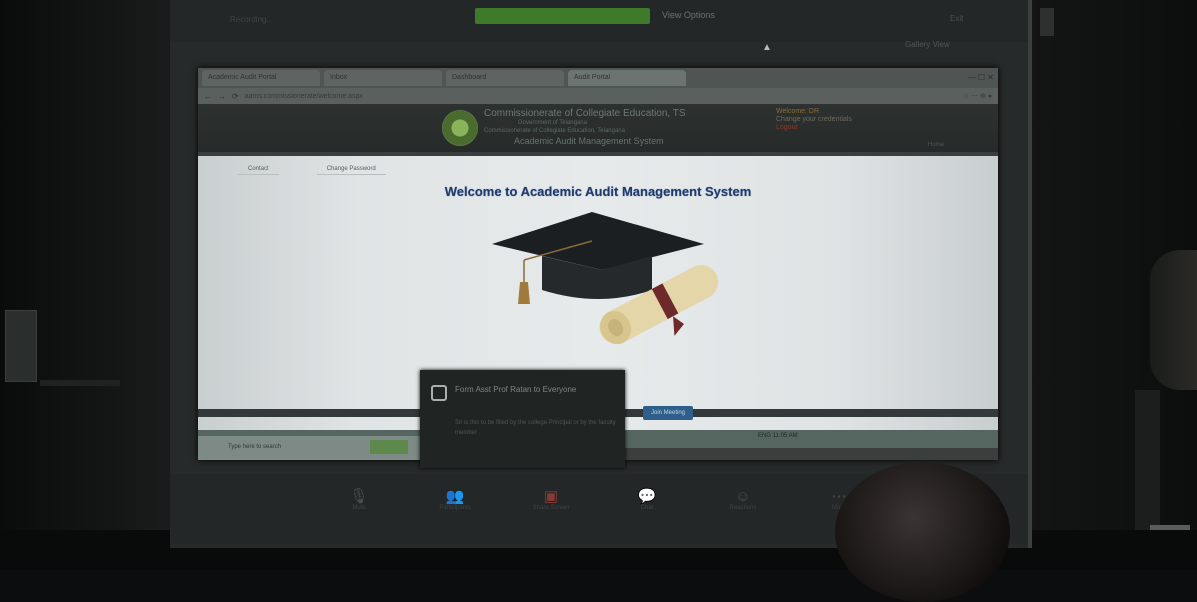 The width and height of the screenshot is (1197, 602). What do you see at coordinates (309, 448) in the screenshot?
I see `taskbar-search: Type here to search` at bounding box center [309, 448].